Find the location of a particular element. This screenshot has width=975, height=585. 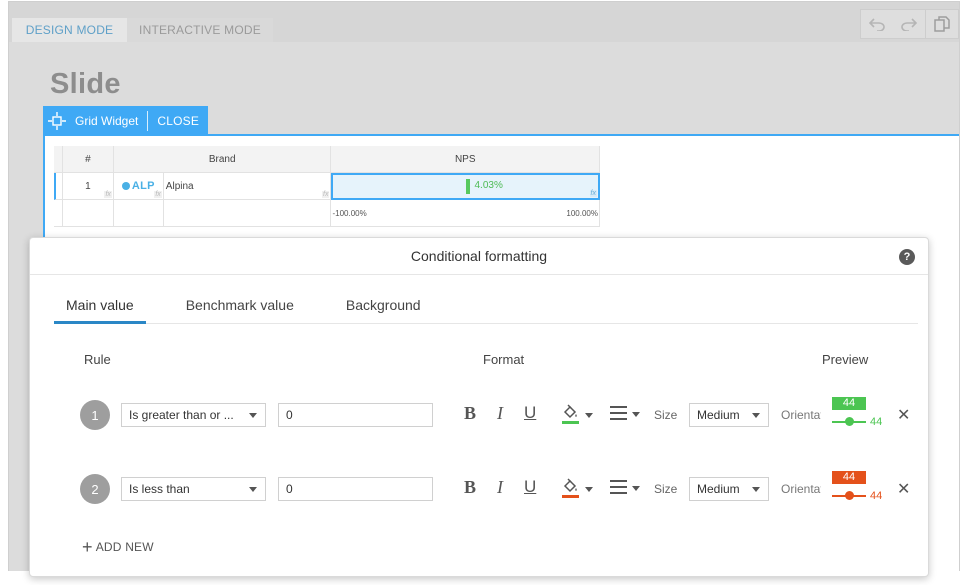

tab-design-mode: DESIGN MODE is located at coordinates (69, 30).